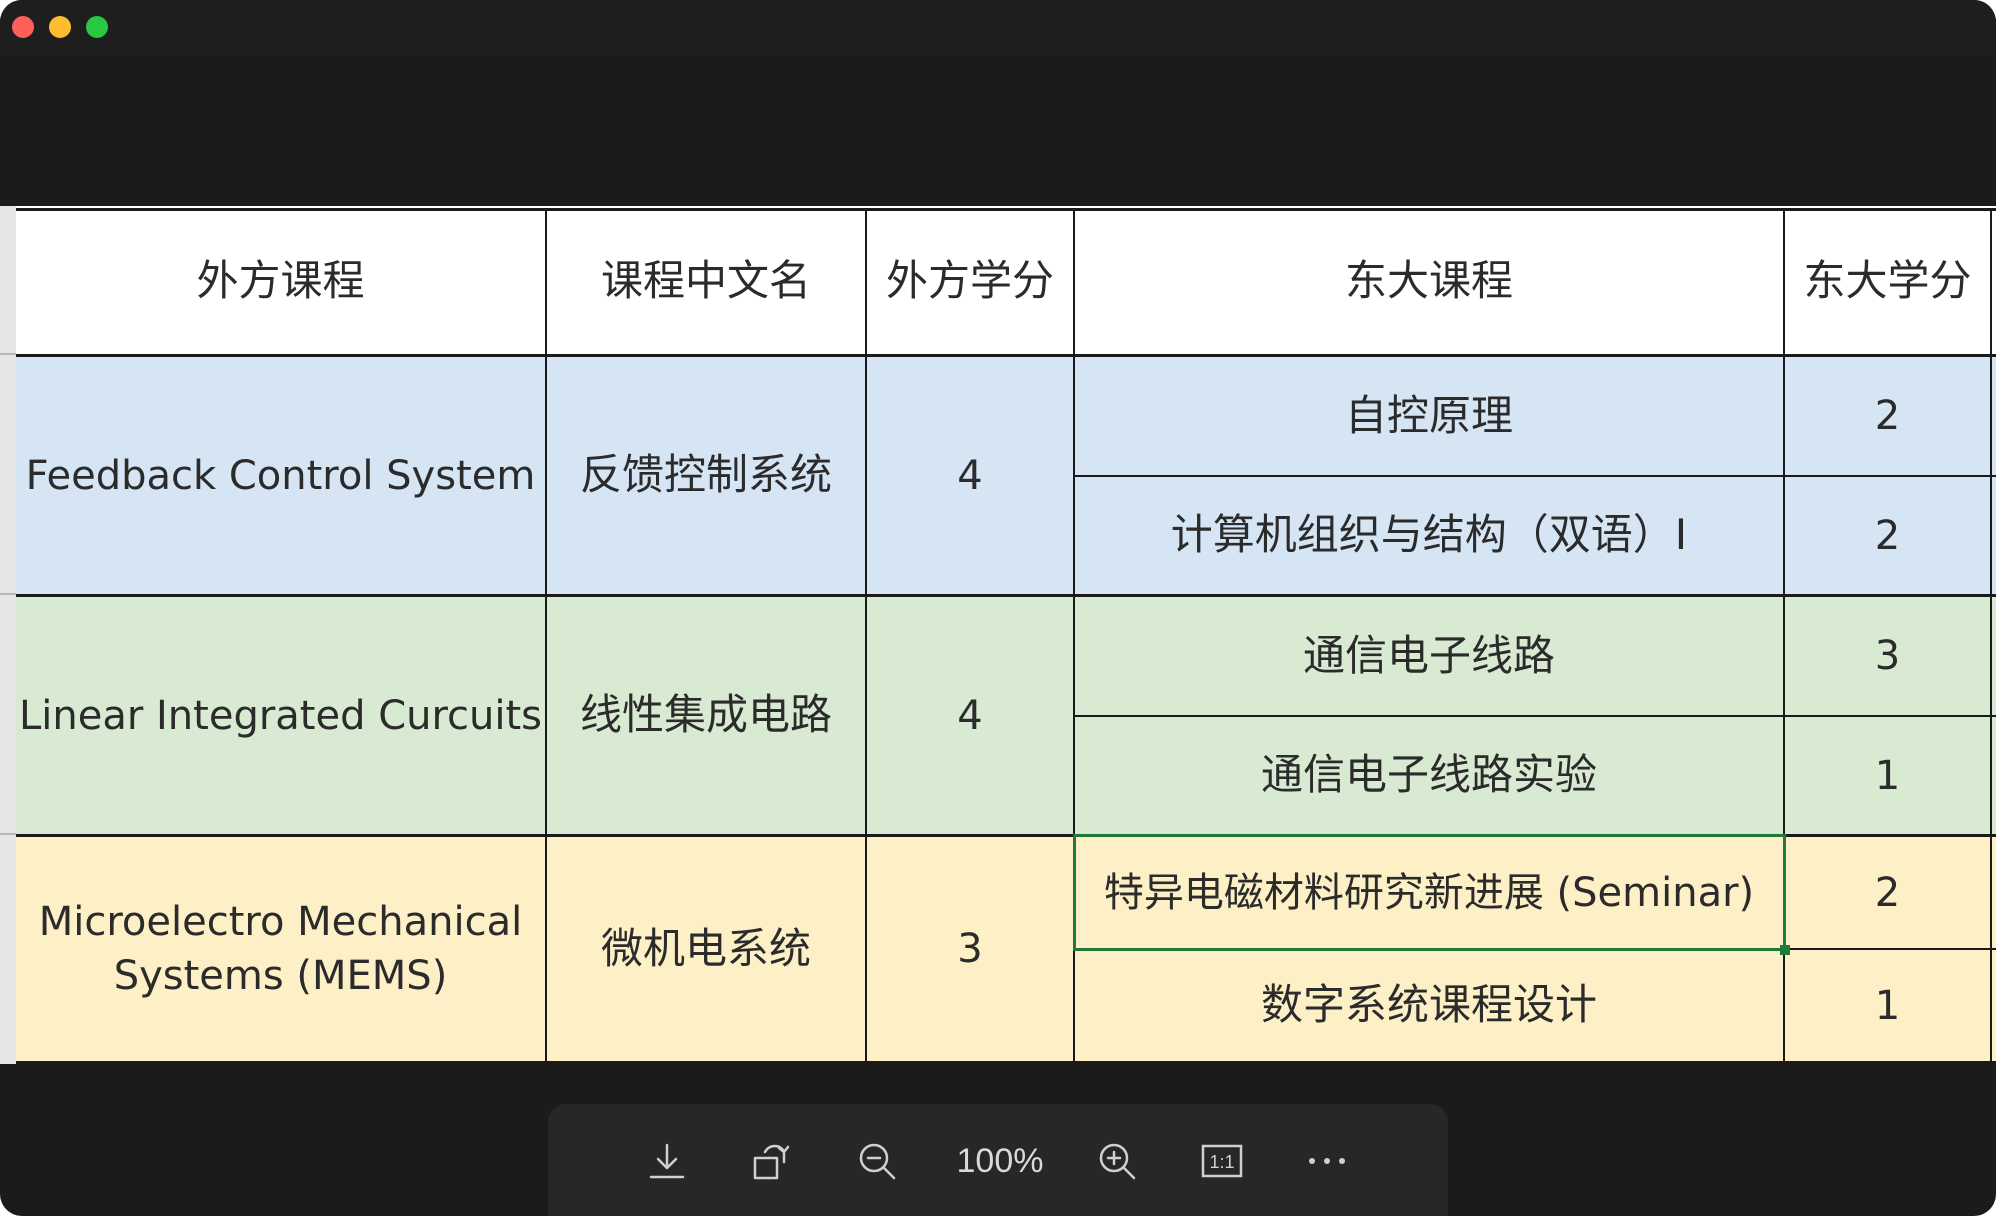 This screenshot has width=1996, height=1216. I want to click on viewer-toolbar: 100% 1:1, so click(998, 1160).